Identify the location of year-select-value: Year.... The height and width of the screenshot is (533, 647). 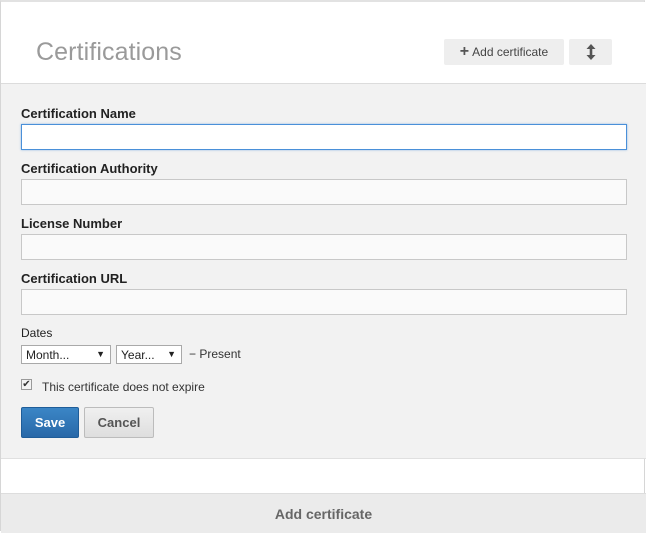
(138, 354).